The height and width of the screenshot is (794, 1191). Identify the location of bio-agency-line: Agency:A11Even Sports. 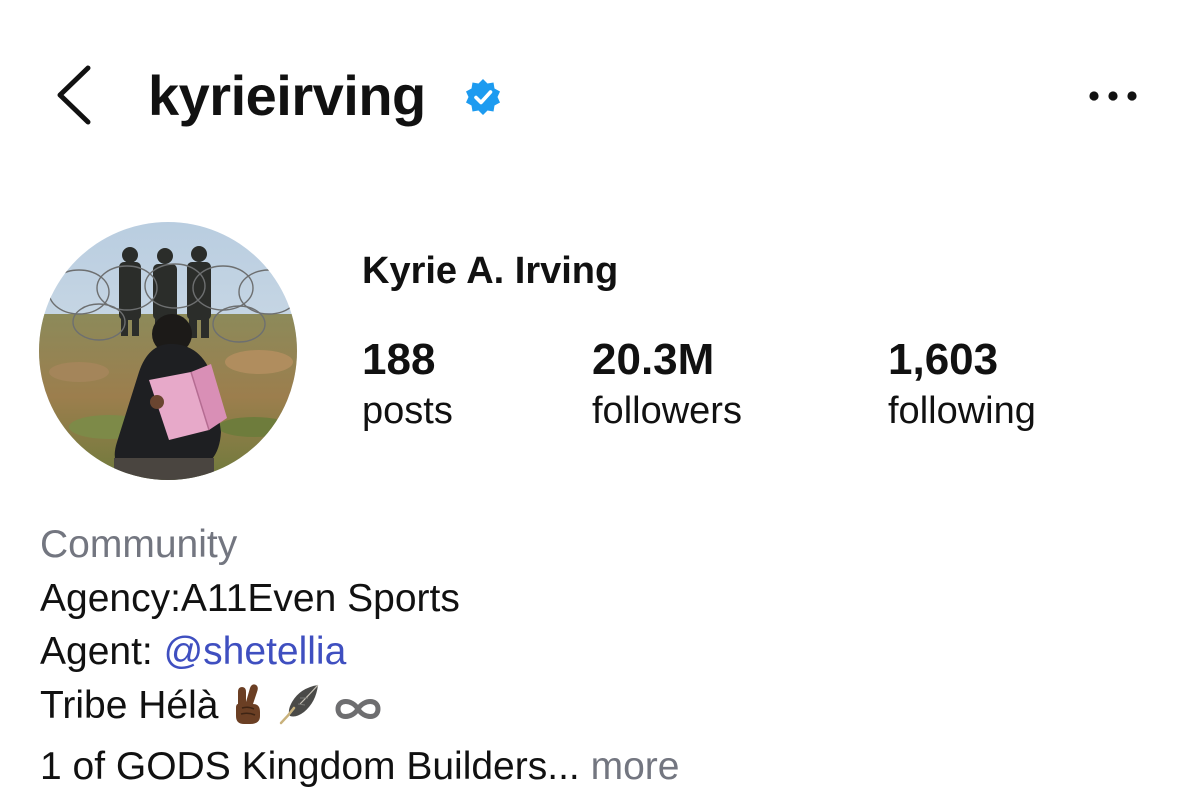
(250, 598).